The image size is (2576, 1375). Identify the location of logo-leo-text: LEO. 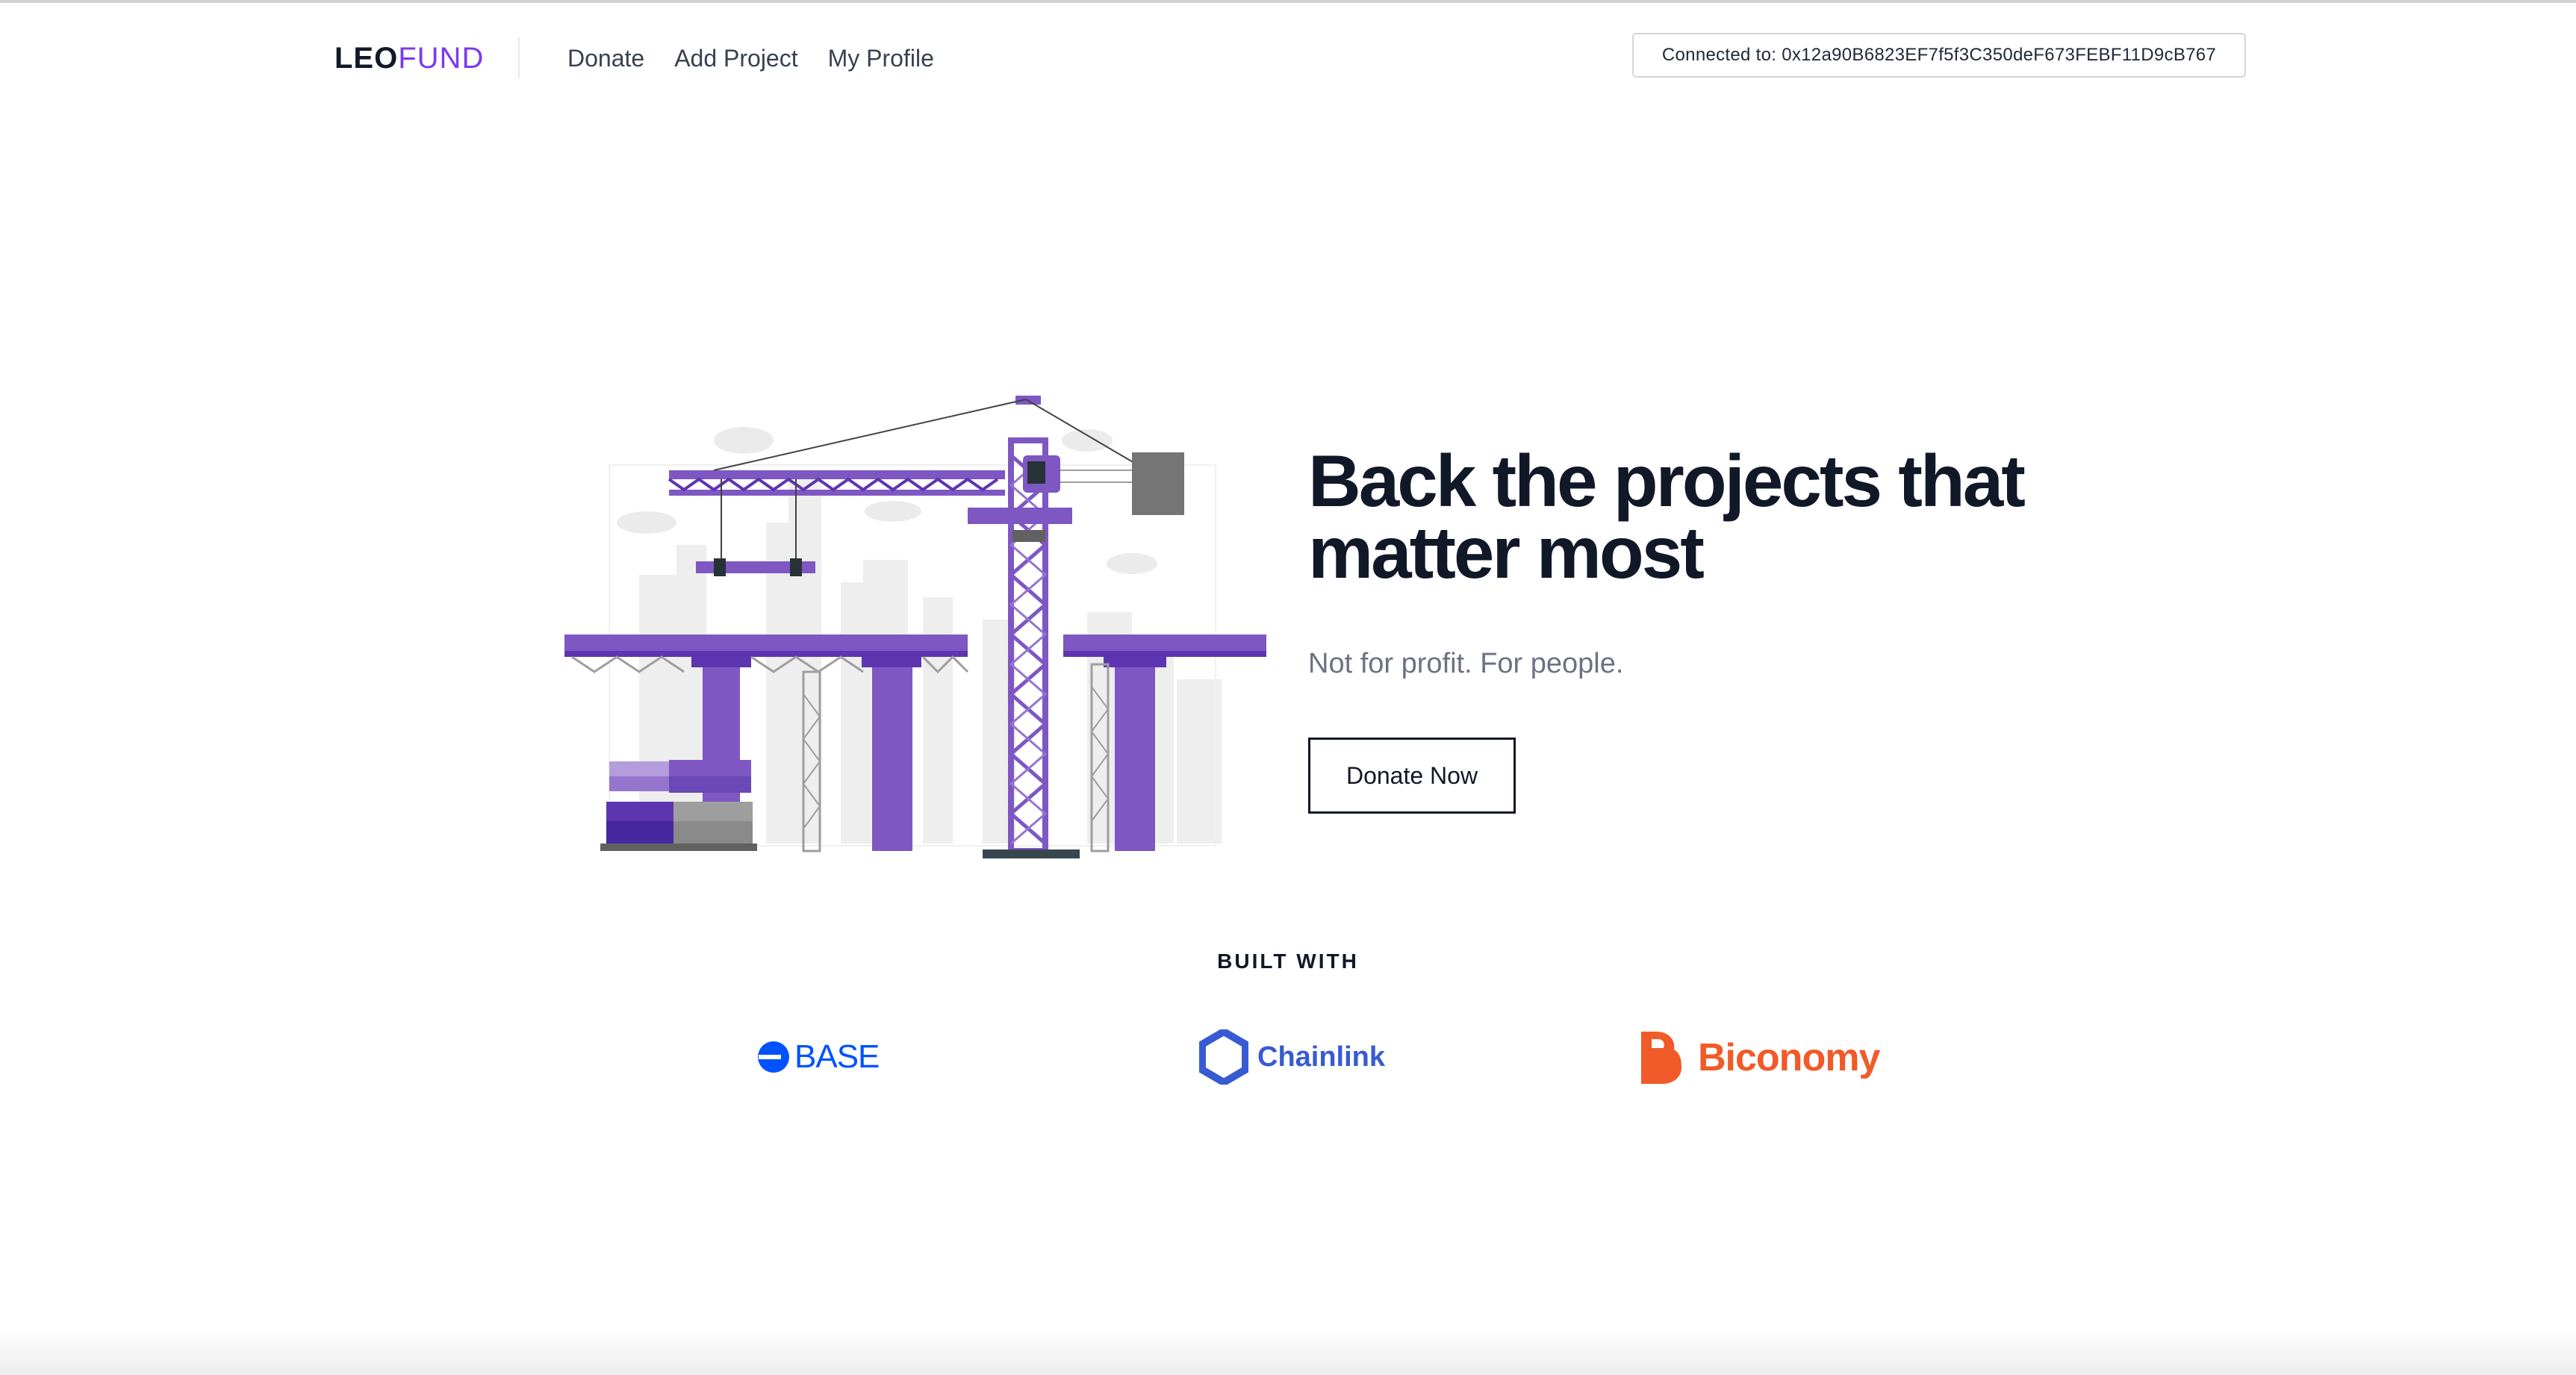
(367, 59).